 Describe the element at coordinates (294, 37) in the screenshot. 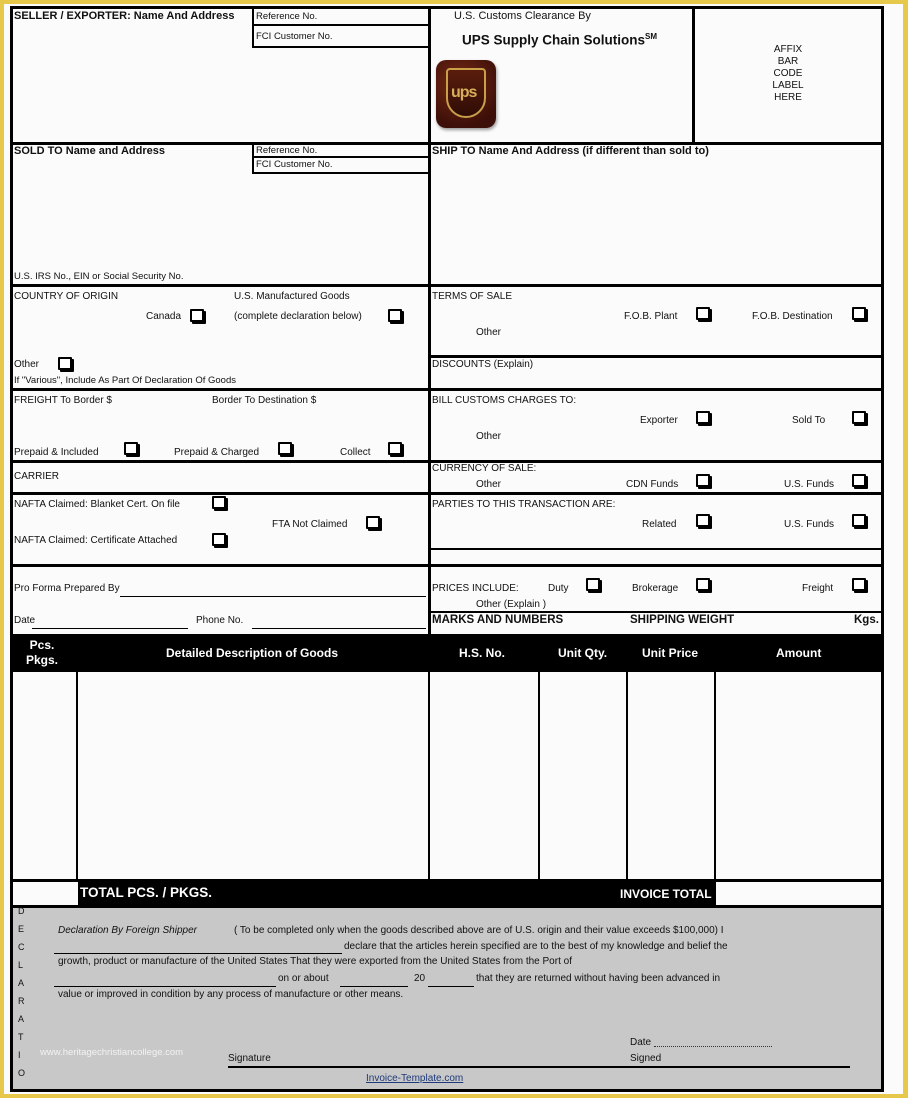

I see `fci-customer-no-label: FCI Customer No.` at that location.